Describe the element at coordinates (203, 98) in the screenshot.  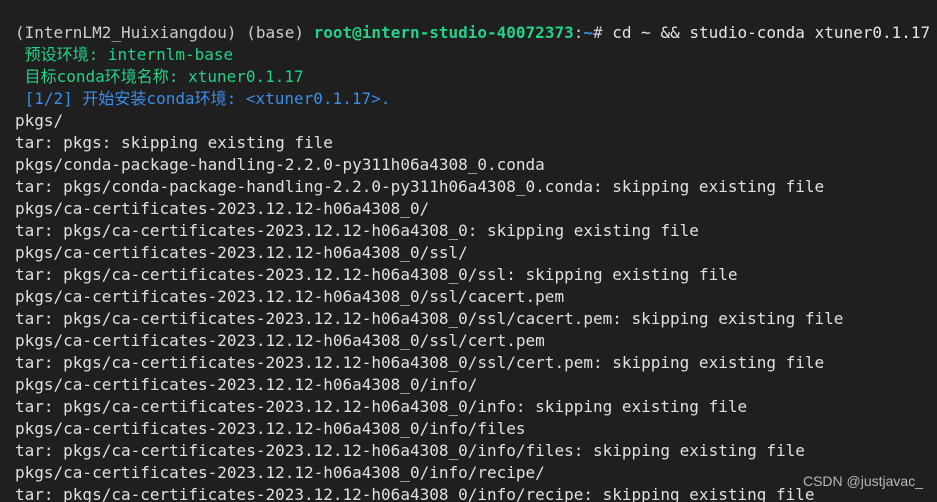
I see `info-line-install-step: [1/2] 开始安装conda环境: <xtuner0.1.17>.` at that location.